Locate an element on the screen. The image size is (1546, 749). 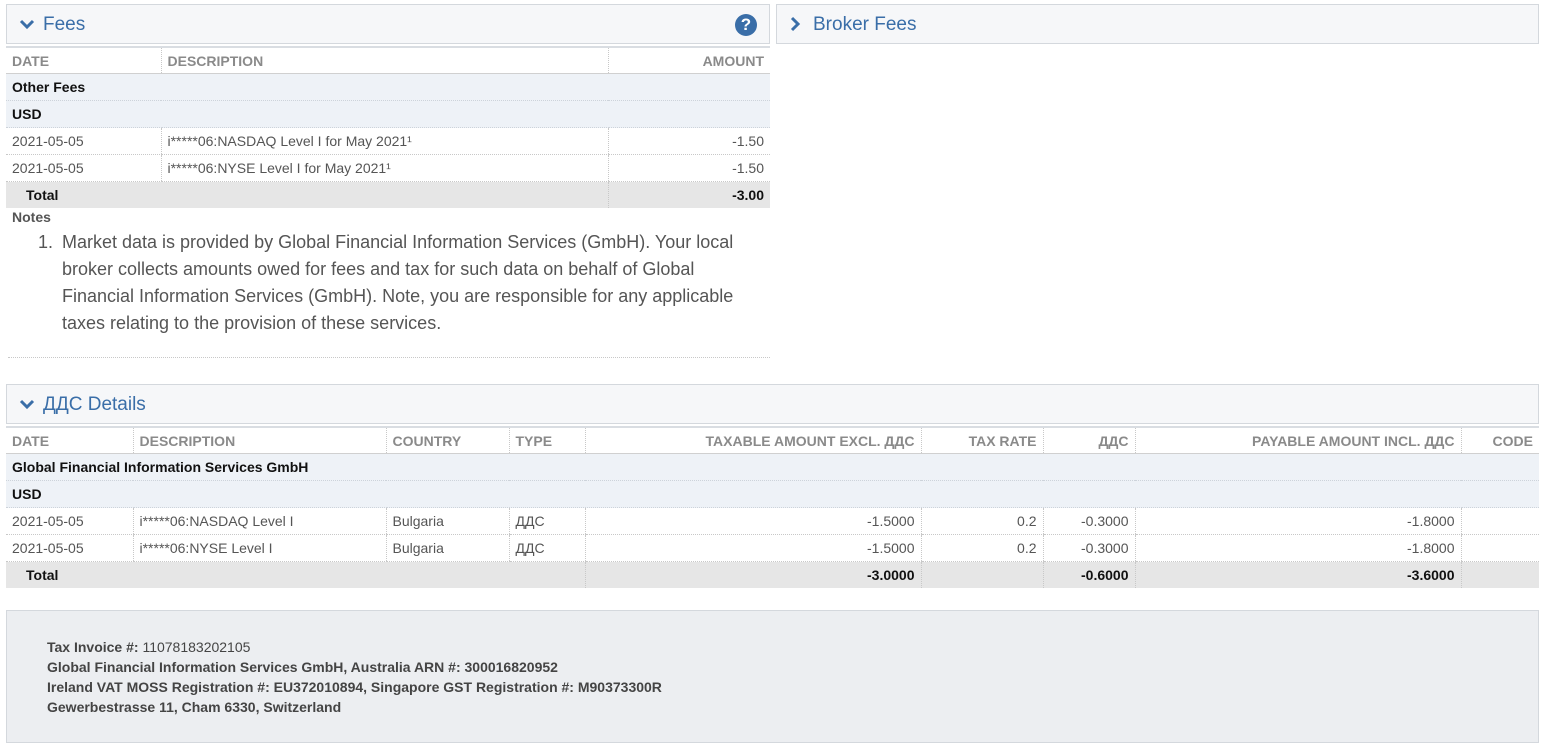
col-tax-rate: TAX RATE is located at coordinates (981, 440).